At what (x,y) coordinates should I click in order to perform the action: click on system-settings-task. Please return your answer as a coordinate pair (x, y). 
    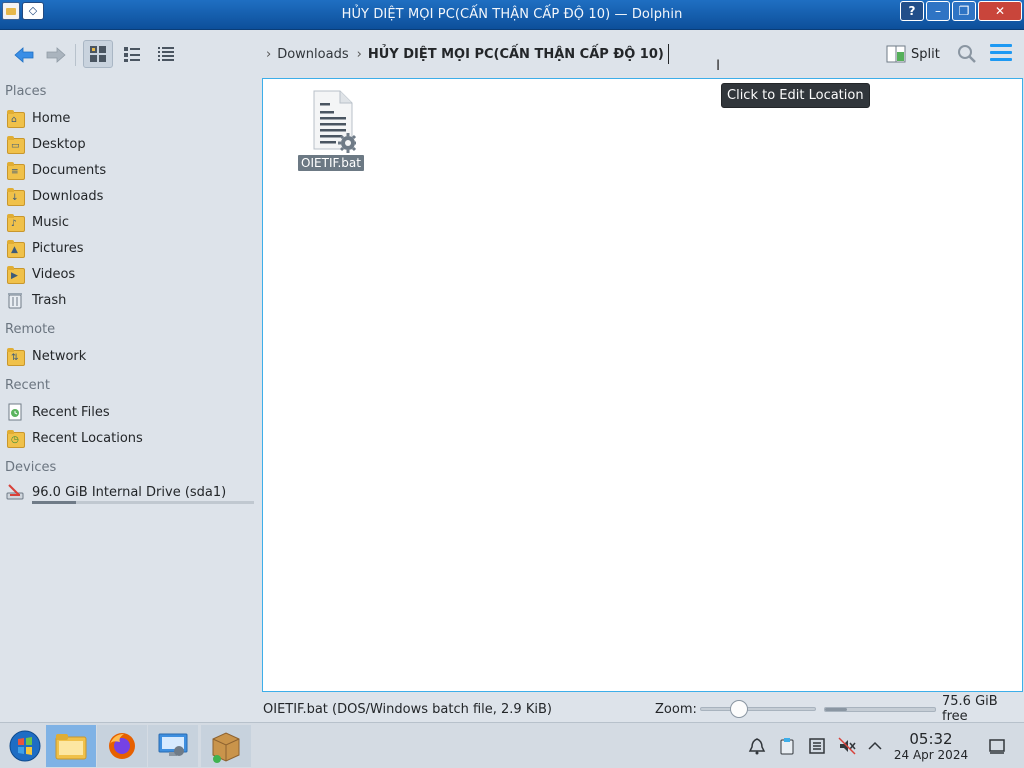
    Looking at the image, I should click on (173, 746).